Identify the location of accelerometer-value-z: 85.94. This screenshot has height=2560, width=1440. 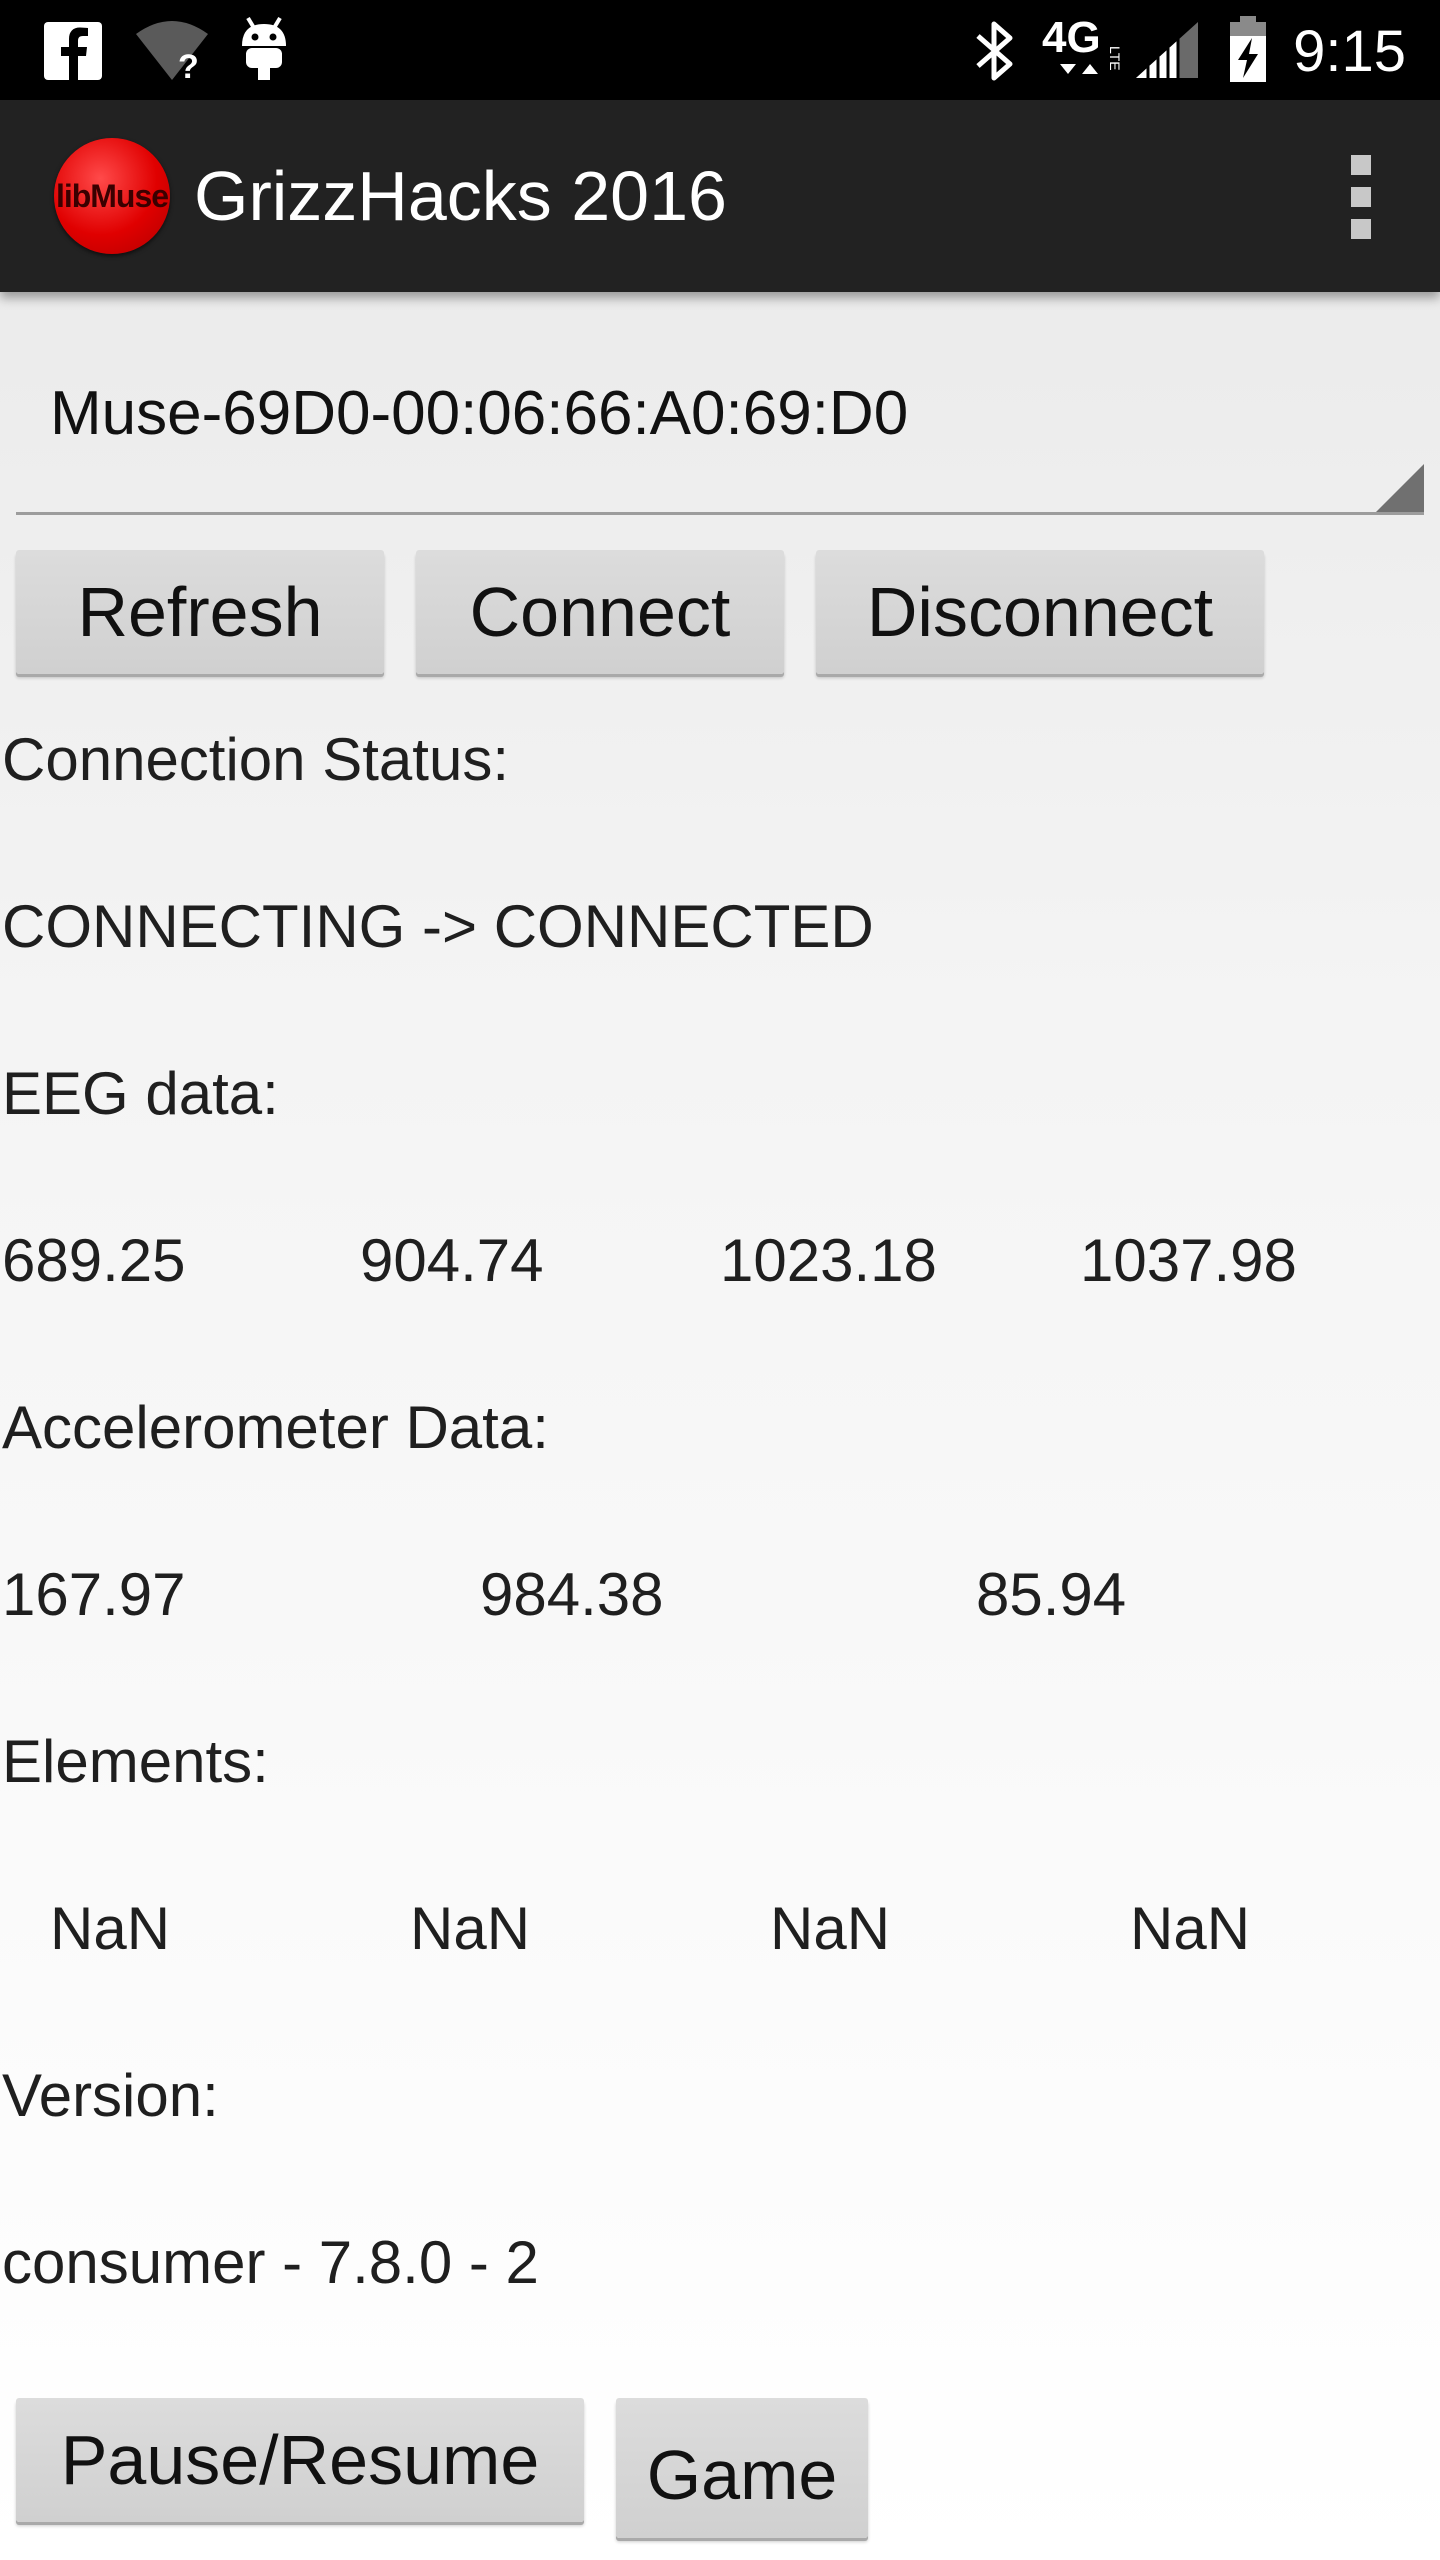
(1051, 1594).